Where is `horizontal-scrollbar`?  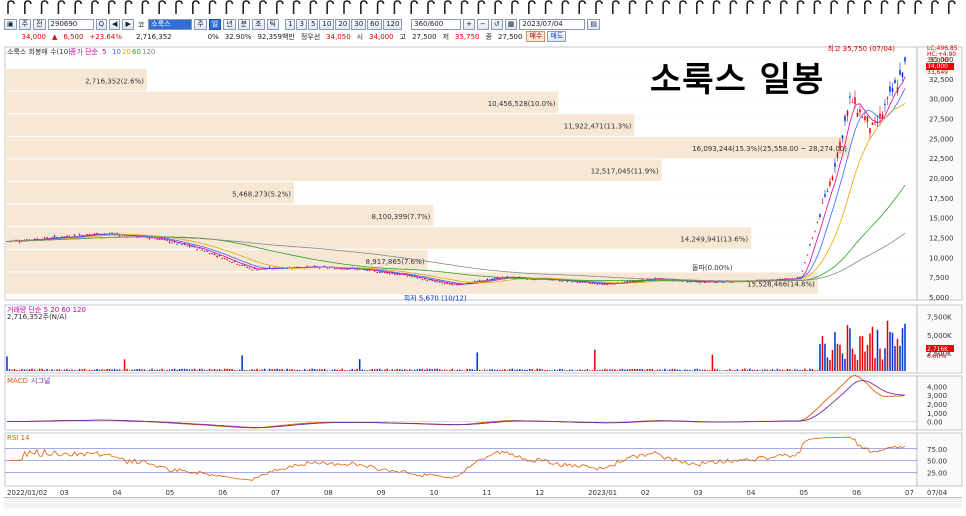 horizontal-scrollbar is located at coordinates (483, 502).